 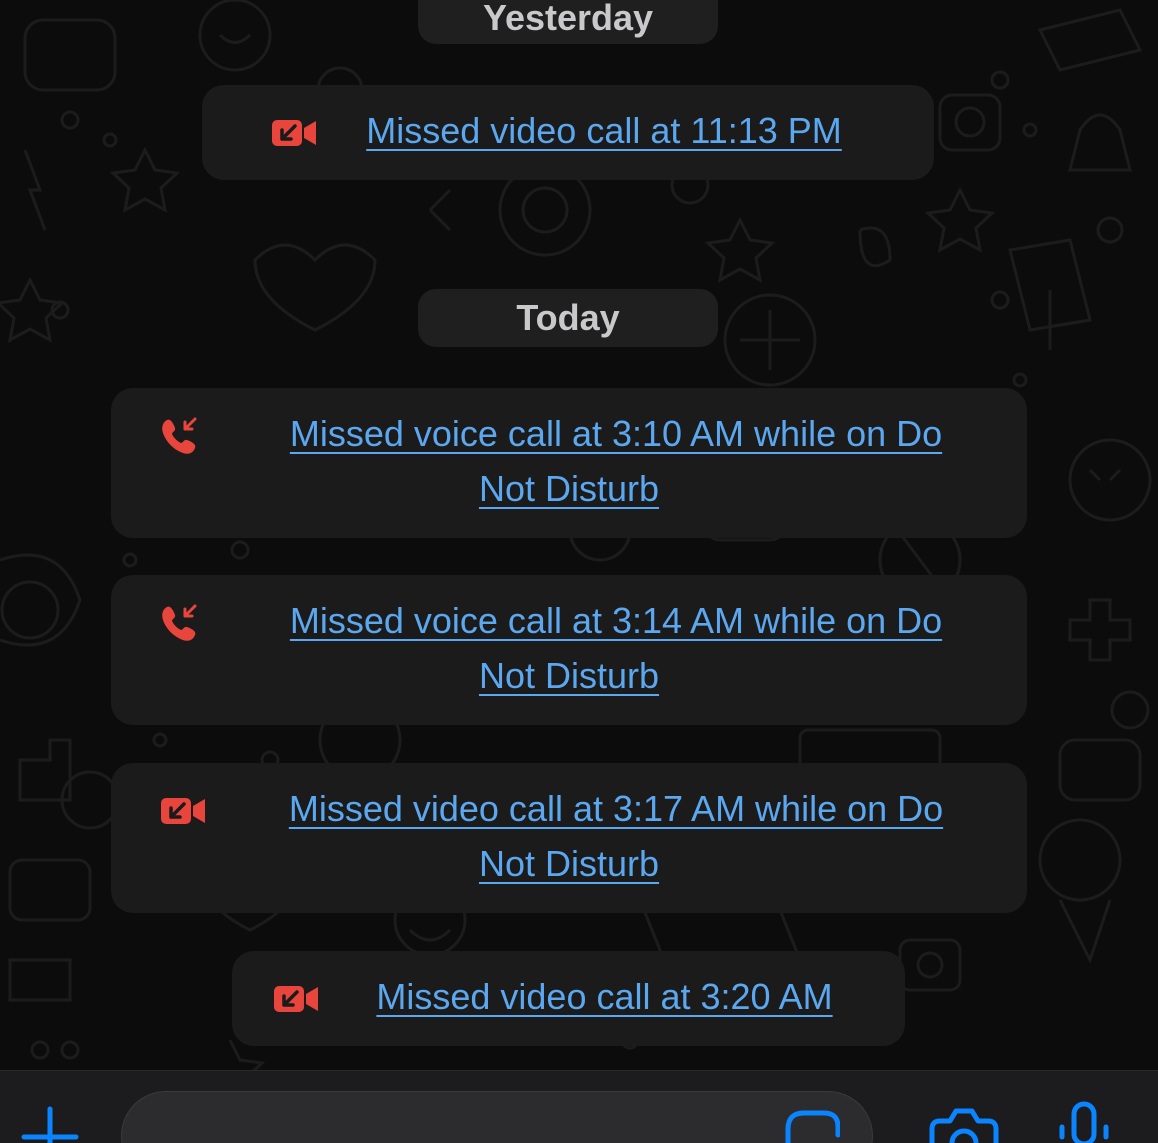 I want to click on call-text-line1: Missed voice call at 3:10 AM while on Do, so click(x=616, y=433).